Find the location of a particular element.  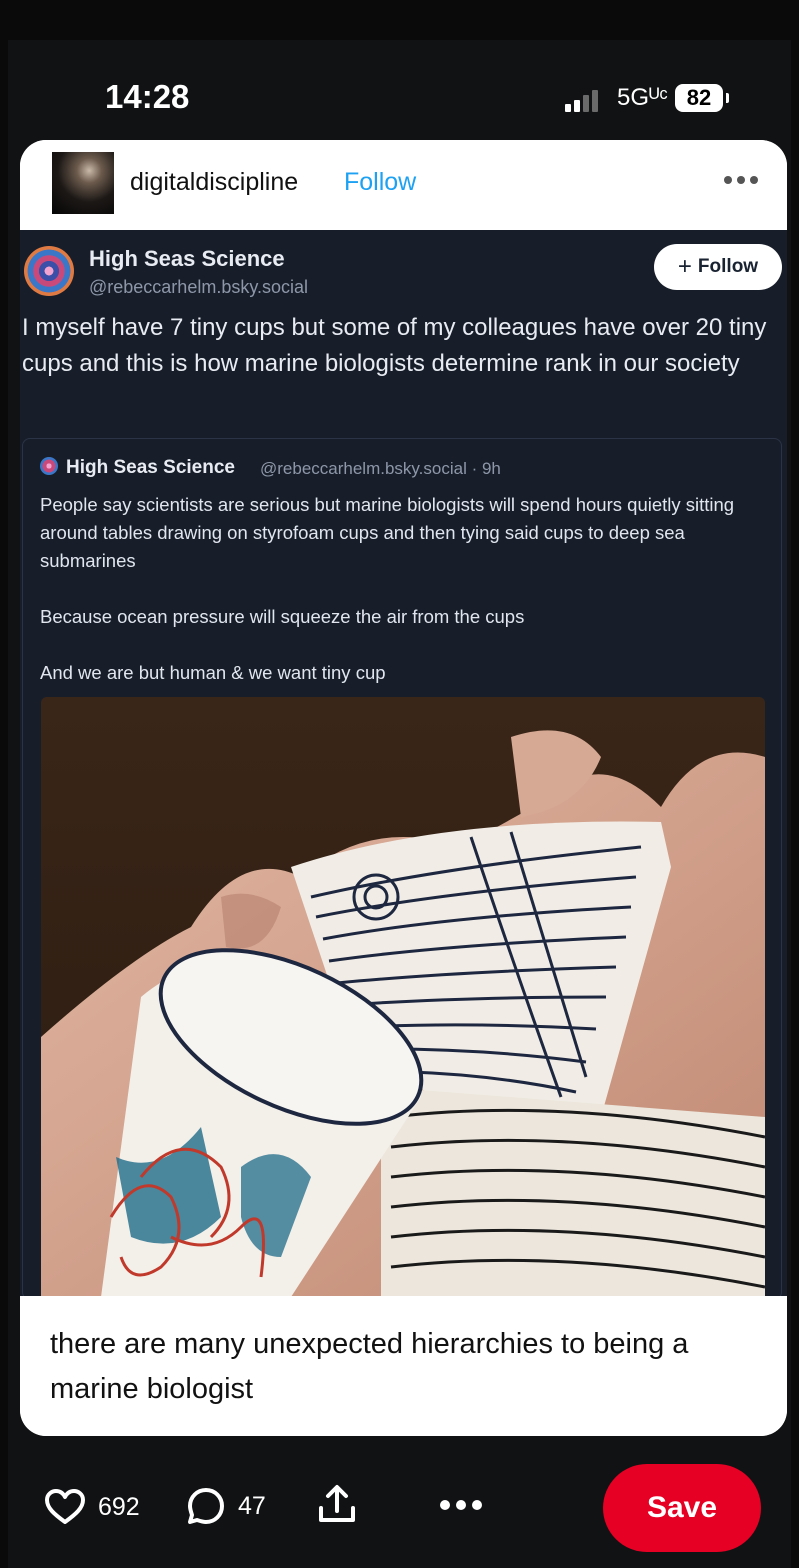

battery-icon: 82 is located at coordinates (699, 98).